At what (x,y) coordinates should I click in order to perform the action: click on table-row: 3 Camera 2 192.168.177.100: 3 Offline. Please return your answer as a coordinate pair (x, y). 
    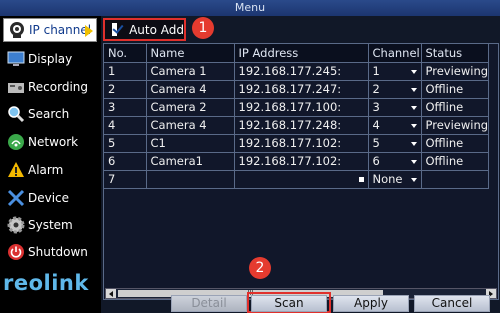
    Looking at the image, I should click on (297, 107).